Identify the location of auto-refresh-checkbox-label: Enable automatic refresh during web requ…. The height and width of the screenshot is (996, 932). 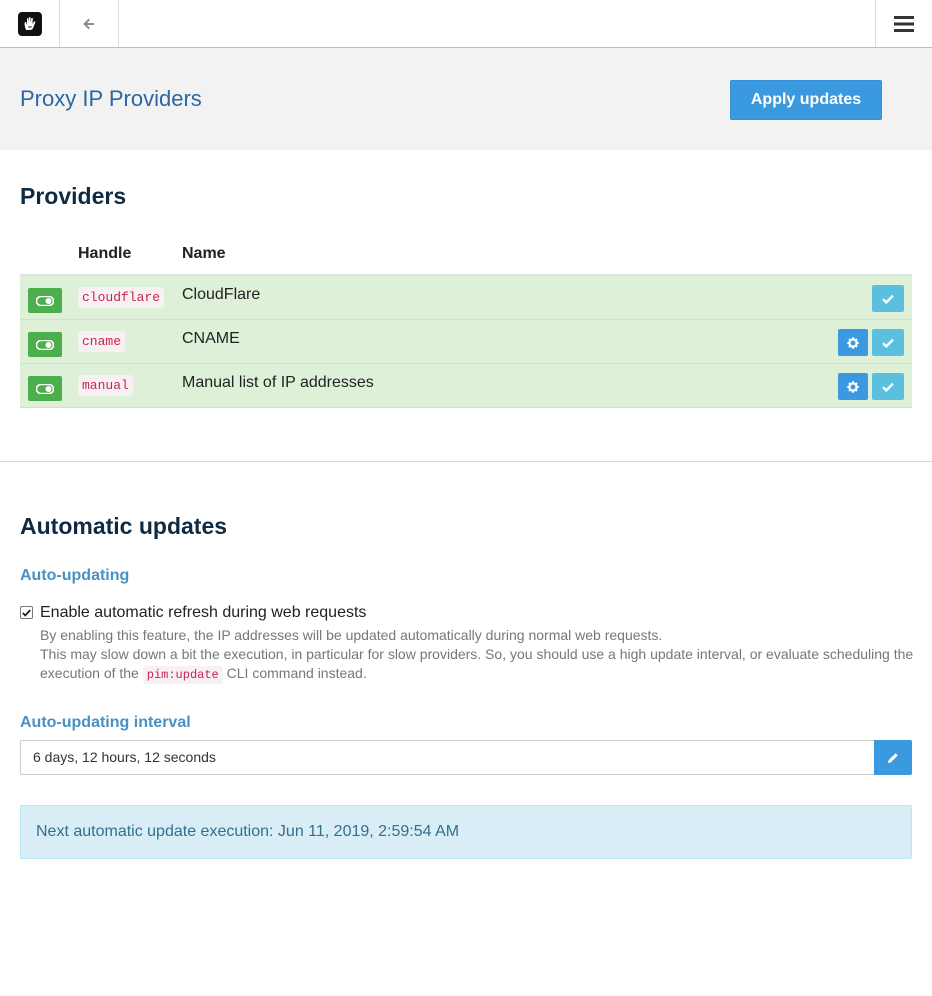
(203, 613).